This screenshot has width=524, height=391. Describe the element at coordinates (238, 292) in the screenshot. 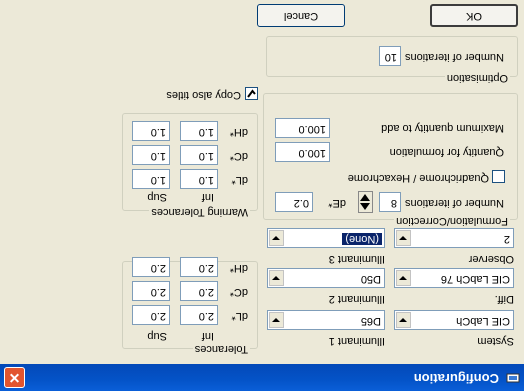

I see `tol-dc-label: dC*` at that location.